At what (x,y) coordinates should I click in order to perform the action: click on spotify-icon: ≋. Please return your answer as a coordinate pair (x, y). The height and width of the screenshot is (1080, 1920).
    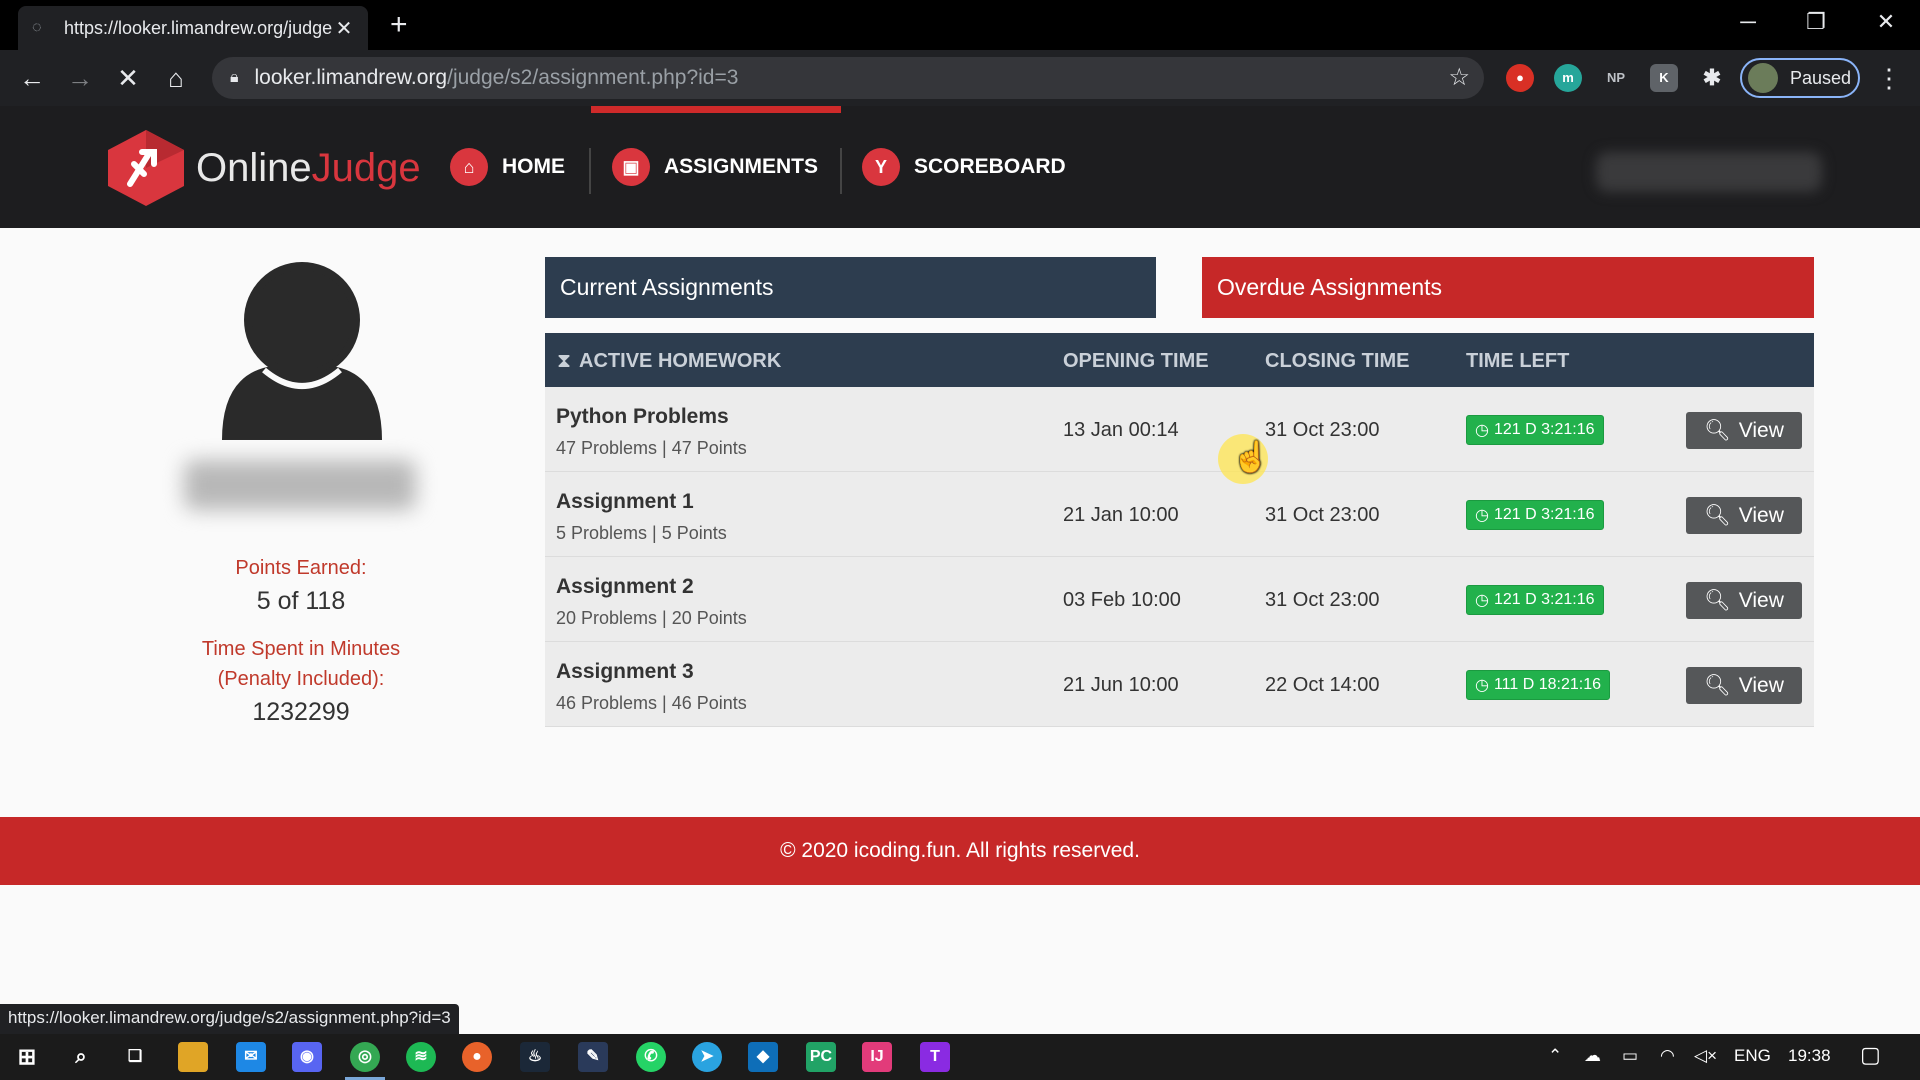
    Looking at the image, I should click on (421, 1057).